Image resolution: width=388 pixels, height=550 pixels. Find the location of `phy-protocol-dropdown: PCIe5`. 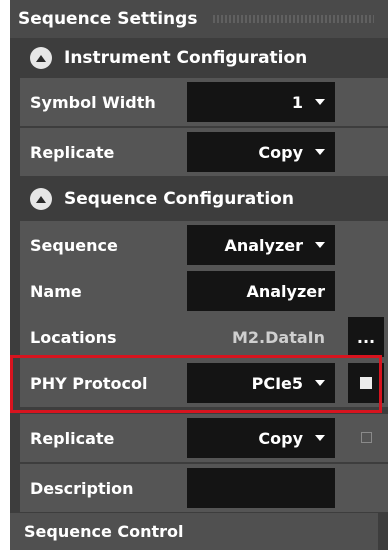

phy-protocol-dropdown: PCIe5 is located at coordinates (261, 383).